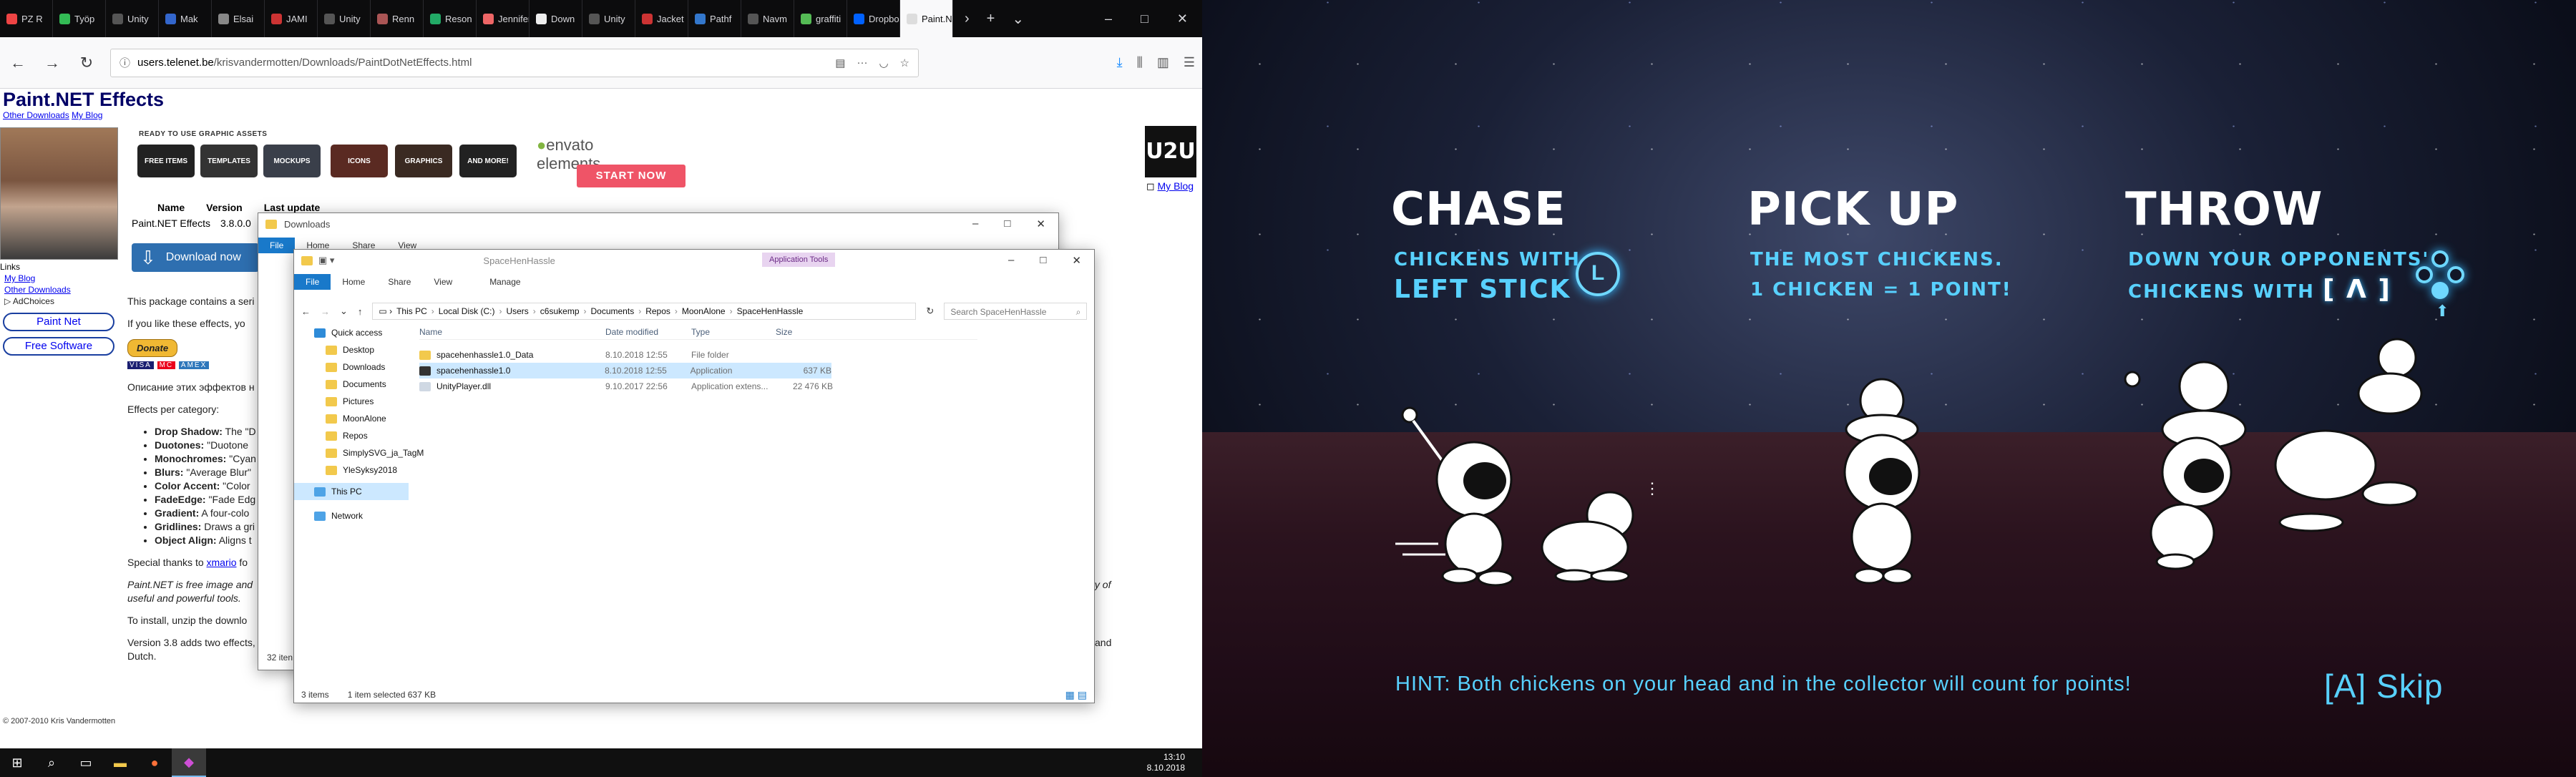 The width and height of the screenshot is (2576, 777). What do you see at coordinates (166, 161) in the screenshot?
I see `ad-tile-free-items: FREE ITEMS` at bounding box center [166, 161].